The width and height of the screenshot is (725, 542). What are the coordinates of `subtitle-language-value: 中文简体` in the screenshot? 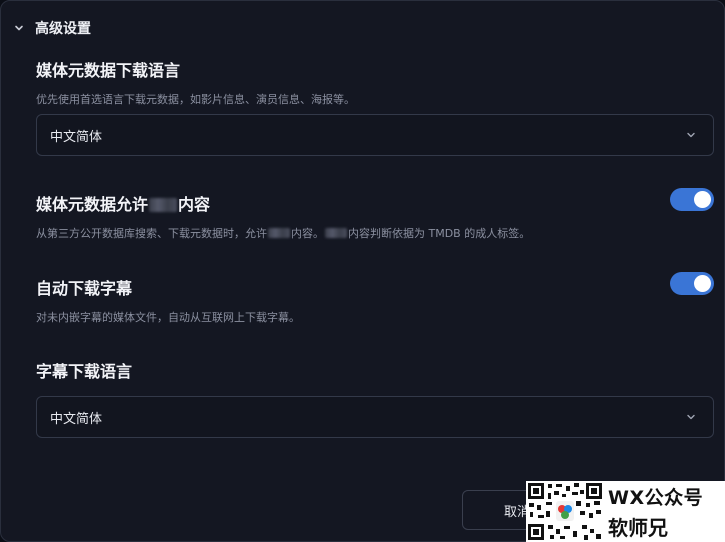 It's located at (76, 419).